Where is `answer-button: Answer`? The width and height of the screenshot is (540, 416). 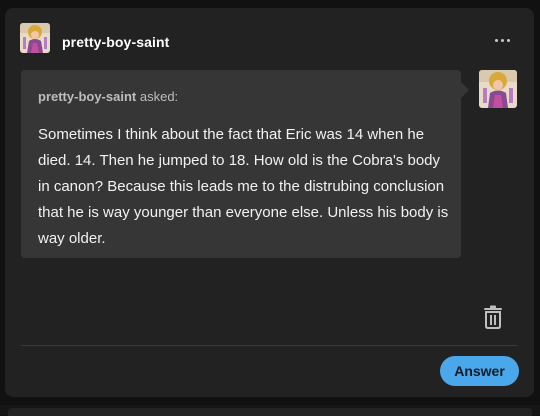 answer-button: Answer is located at coordinates (479, 371).